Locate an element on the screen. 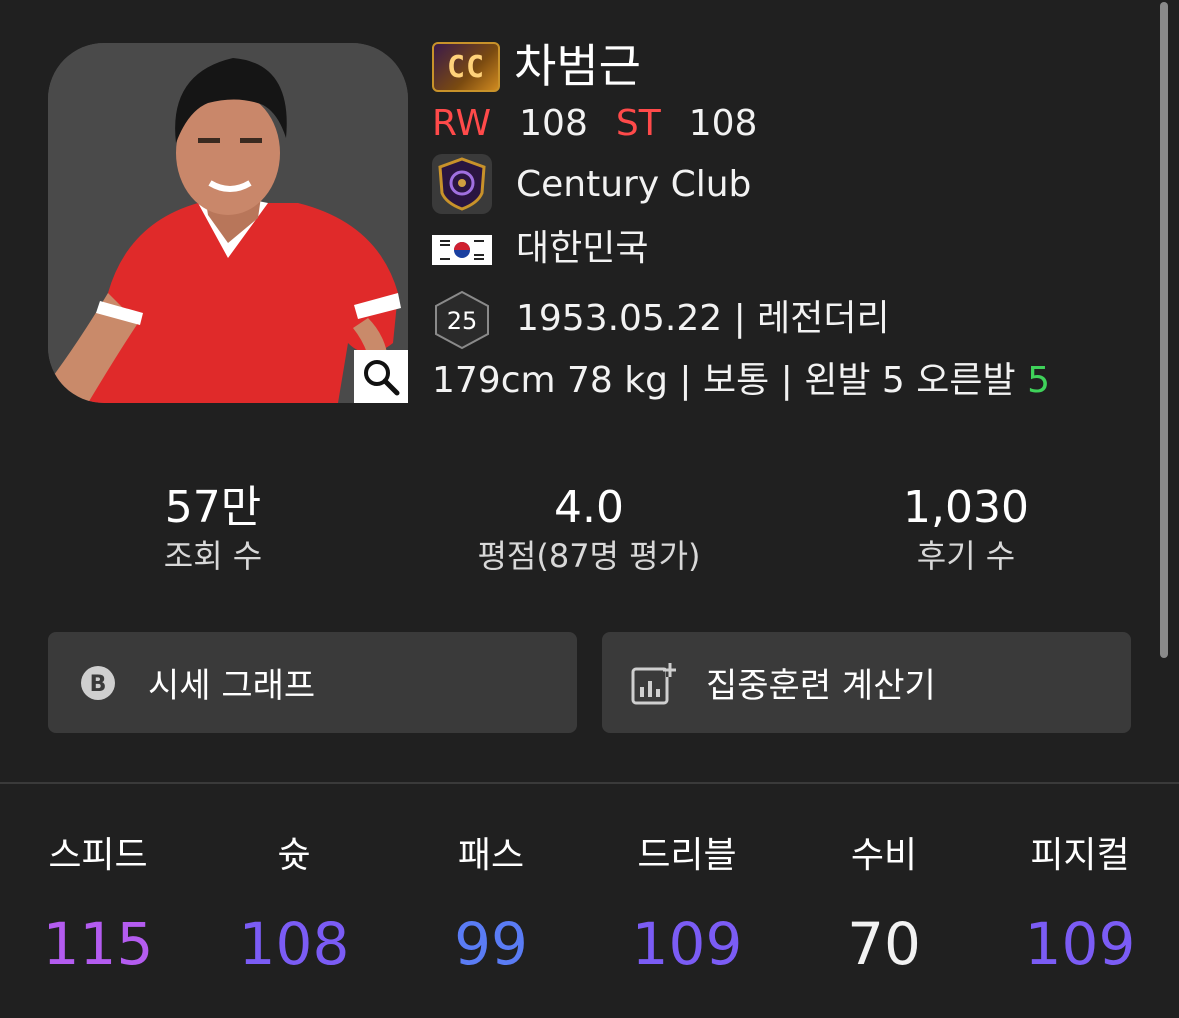 This screenshot has height=1018, width=1179. section-divider is located at coordinates (589, 783).